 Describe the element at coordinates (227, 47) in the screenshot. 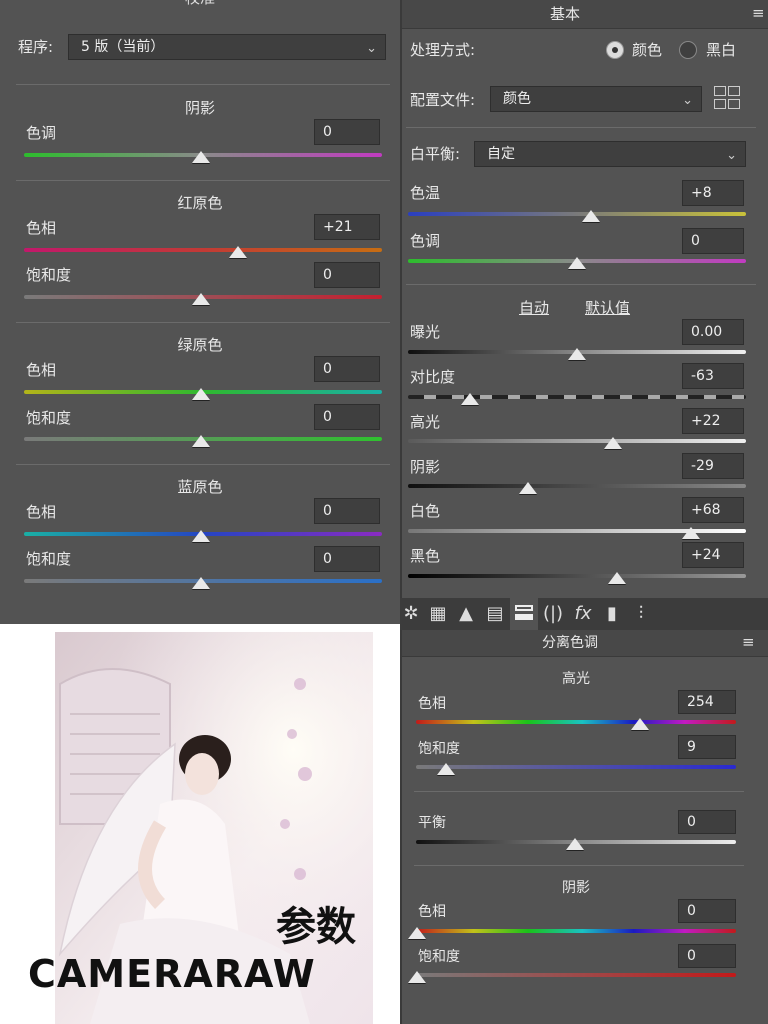

I see `process-select: 5 版（当前） ⌄` at that location.